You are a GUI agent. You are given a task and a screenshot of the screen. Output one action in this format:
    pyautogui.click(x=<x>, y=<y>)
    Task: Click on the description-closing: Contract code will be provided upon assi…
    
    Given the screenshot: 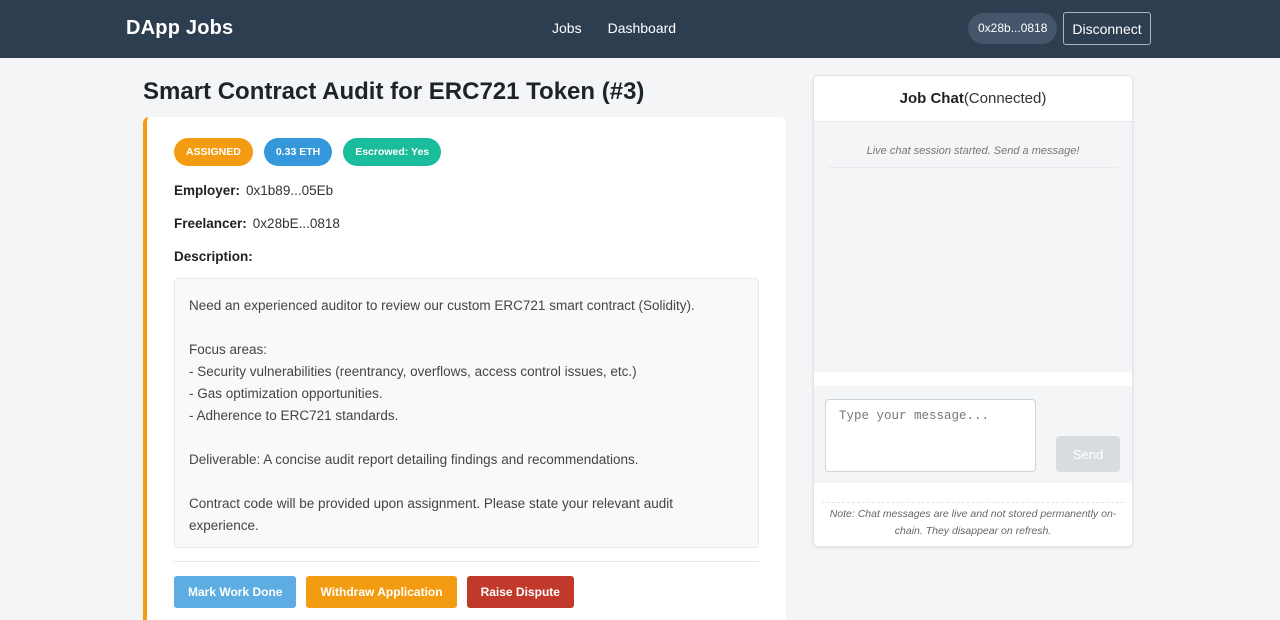 What is the action you would take?
    pyautogui.click(x=431, y=514)
    